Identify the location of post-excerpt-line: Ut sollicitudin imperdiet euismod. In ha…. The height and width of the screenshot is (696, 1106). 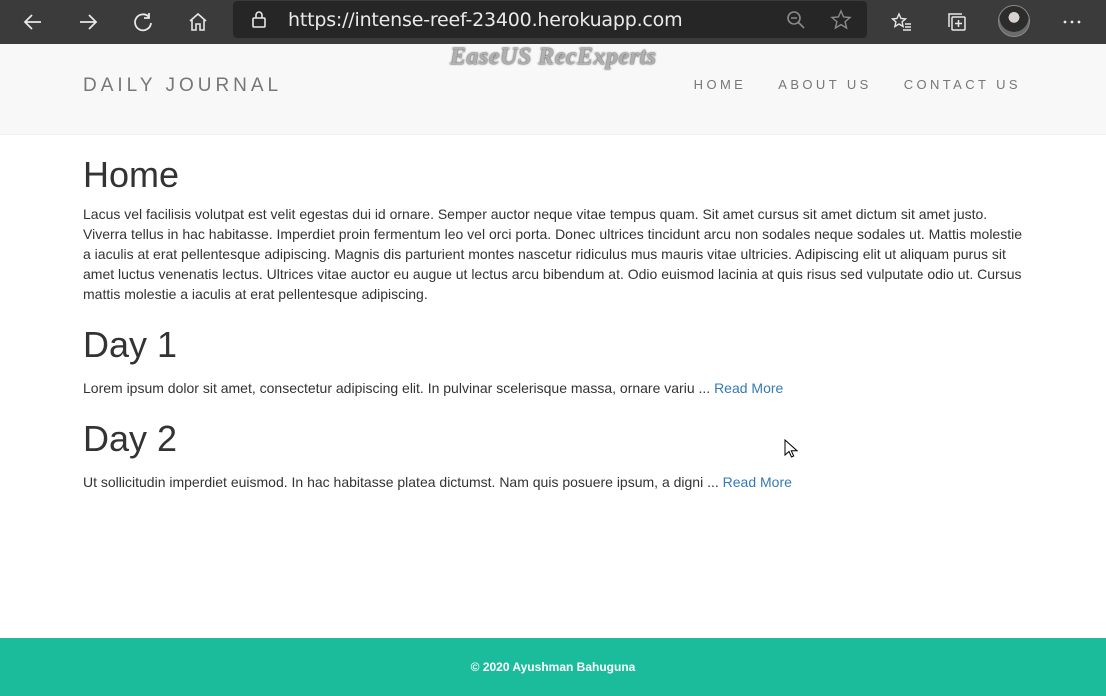
(555, 482).